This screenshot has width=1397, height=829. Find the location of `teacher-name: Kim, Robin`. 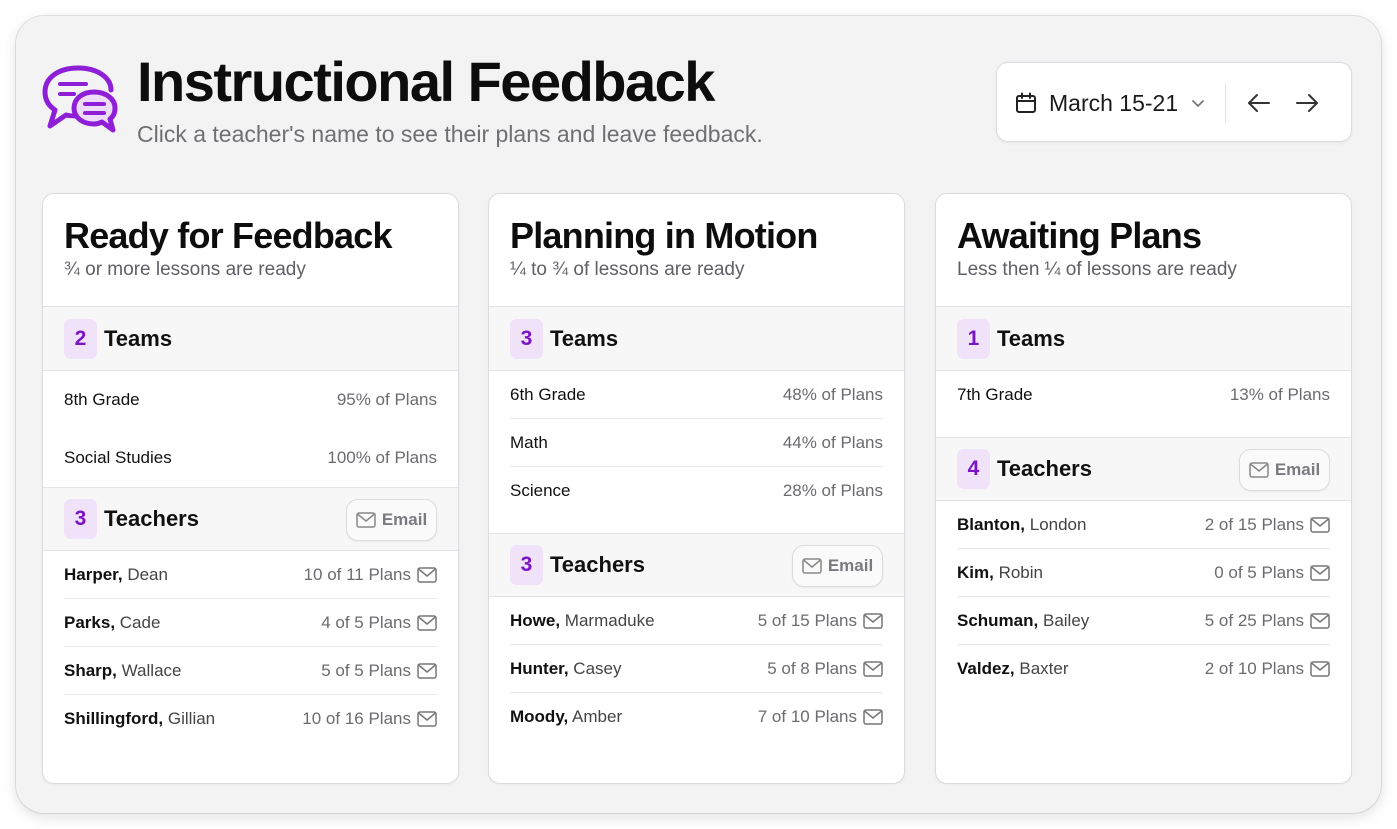

teacher-name: Kim, Robin is located at coordinates (1000, 573).